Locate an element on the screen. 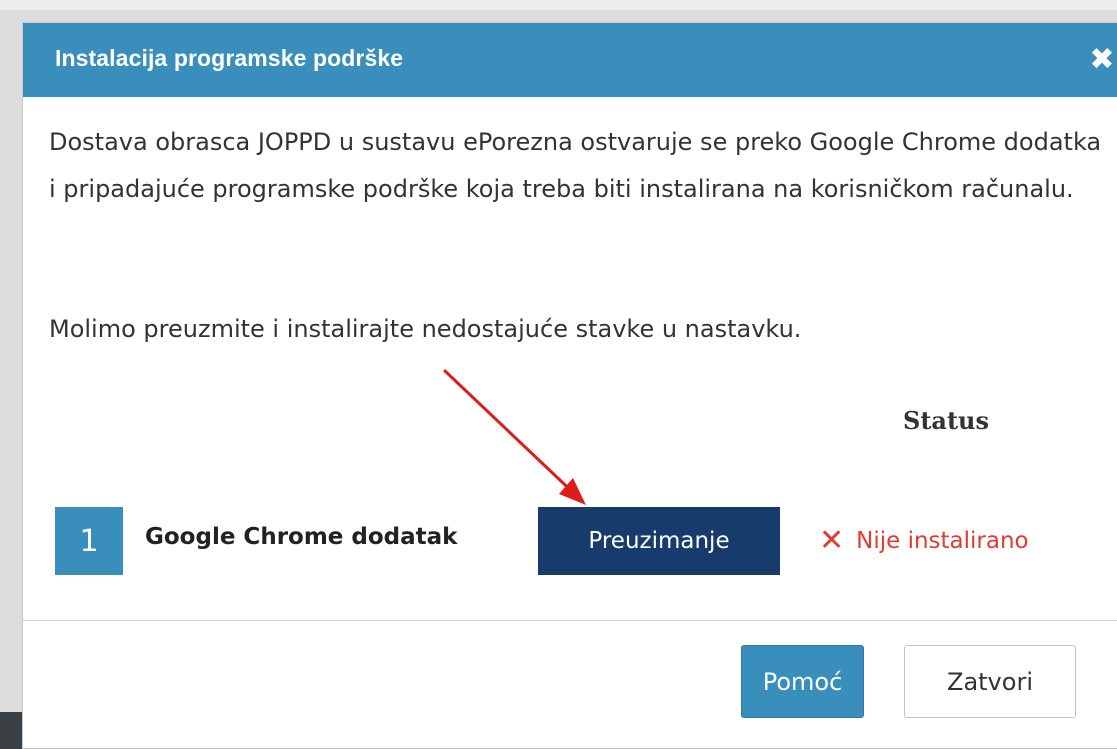 The width and height of the screenshot is (1117, 749). status-column-heading: Status is located at coordinates (946, 420).